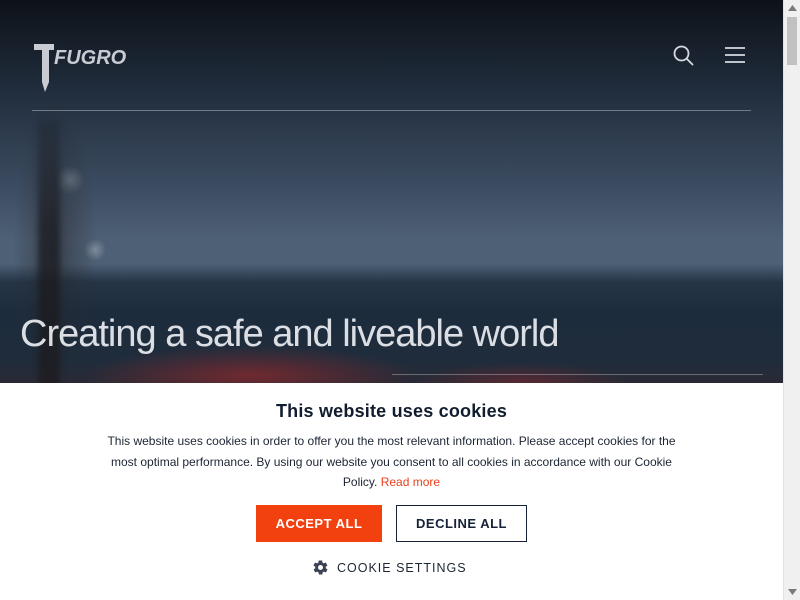 The width and height of the screenshot is (800, 600). I want to click on chevron-up-icon, so click(792, 8).